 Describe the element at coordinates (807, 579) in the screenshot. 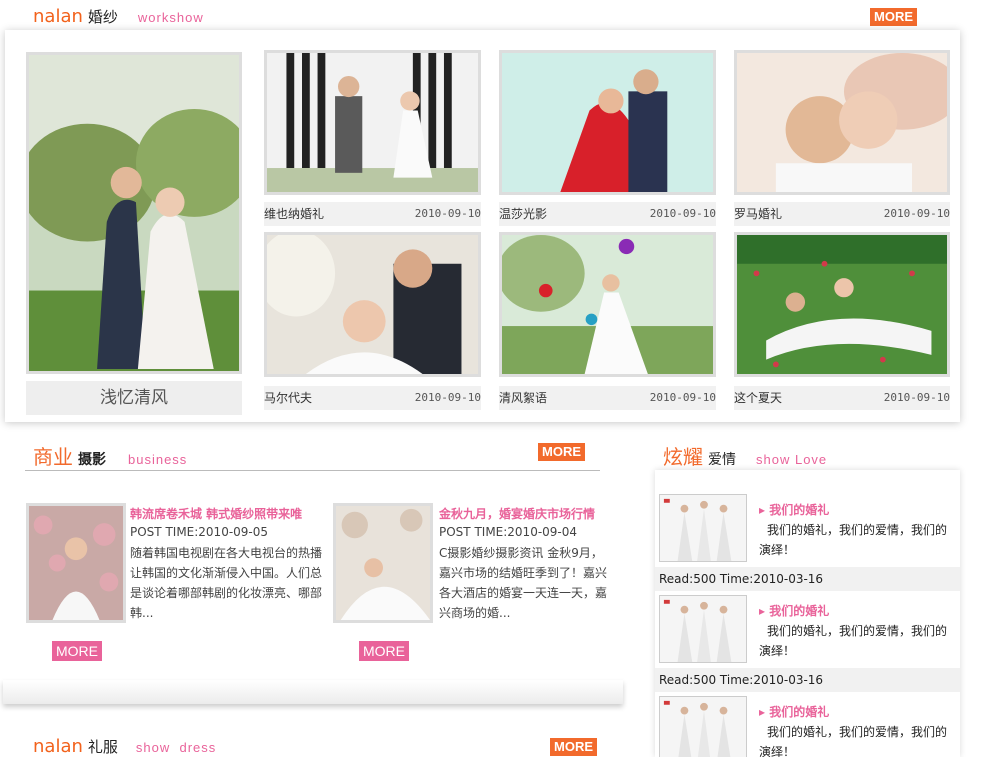

I see `love-entry-1-meta: Read:500 Time:2010-03-16` at that location.